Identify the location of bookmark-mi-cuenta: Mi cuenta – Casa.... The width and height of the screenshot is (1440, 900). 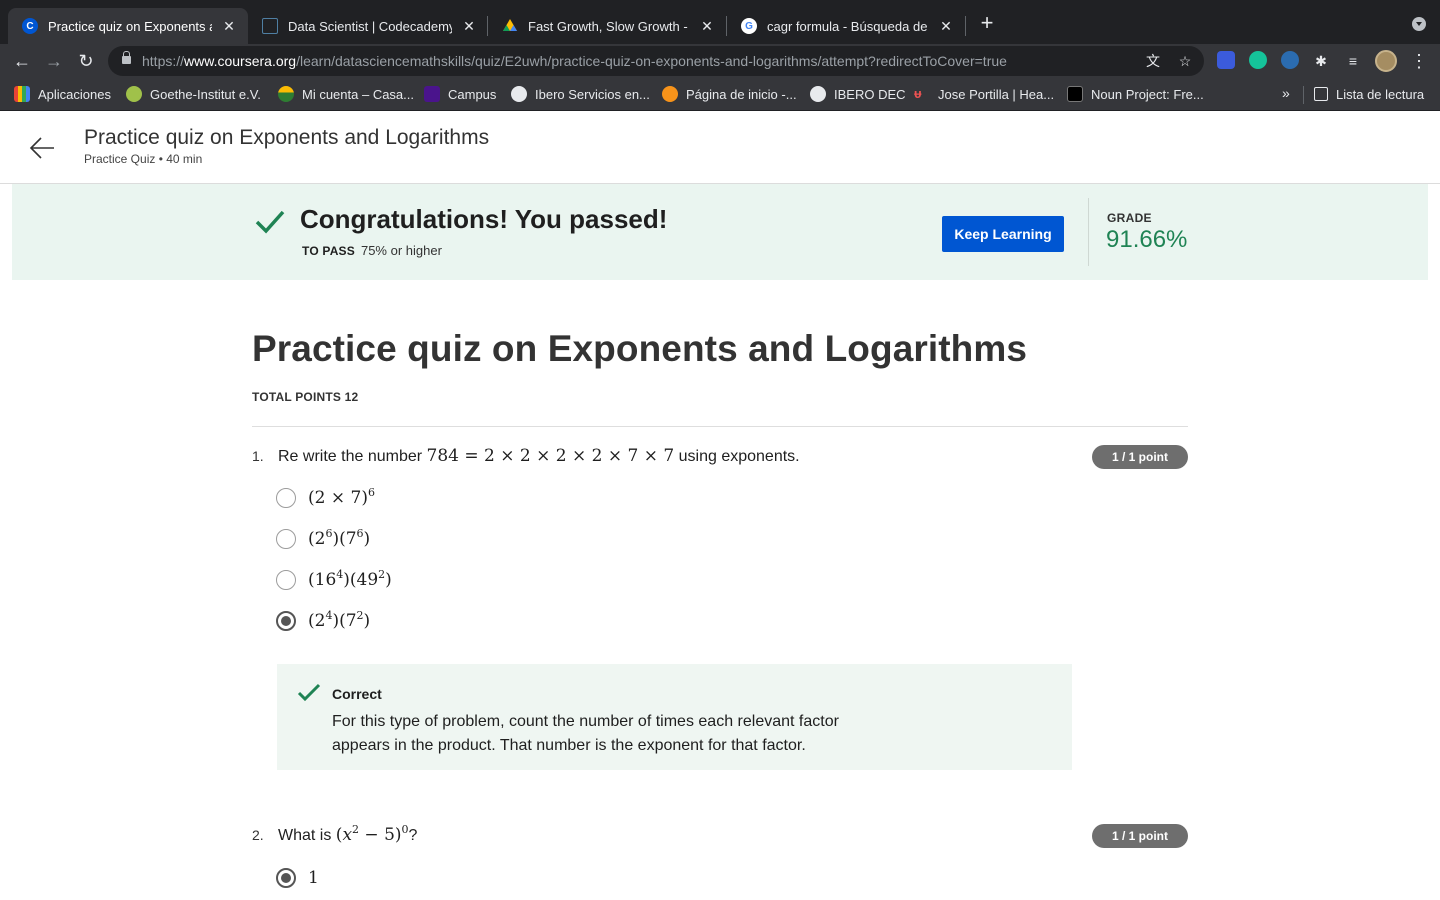
(346, 94).